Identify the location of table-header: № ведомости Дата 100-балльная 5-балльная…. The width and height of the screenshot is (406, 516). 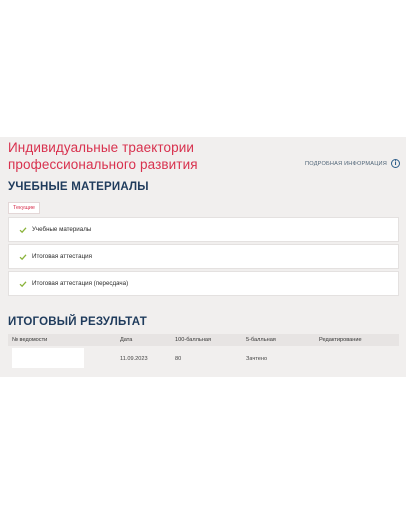
(203, 340).